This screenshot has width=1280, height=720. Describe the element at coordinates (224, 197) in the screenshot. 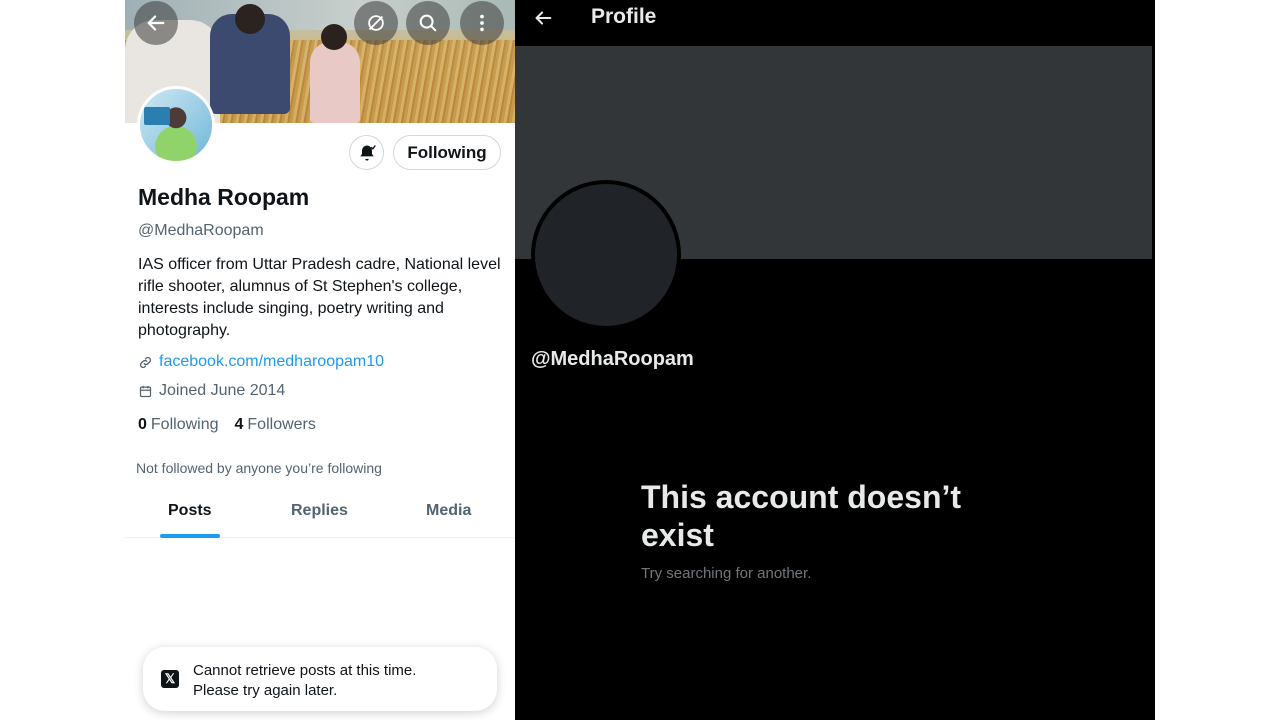

I see `display-name: Medha Roopam` at that location.